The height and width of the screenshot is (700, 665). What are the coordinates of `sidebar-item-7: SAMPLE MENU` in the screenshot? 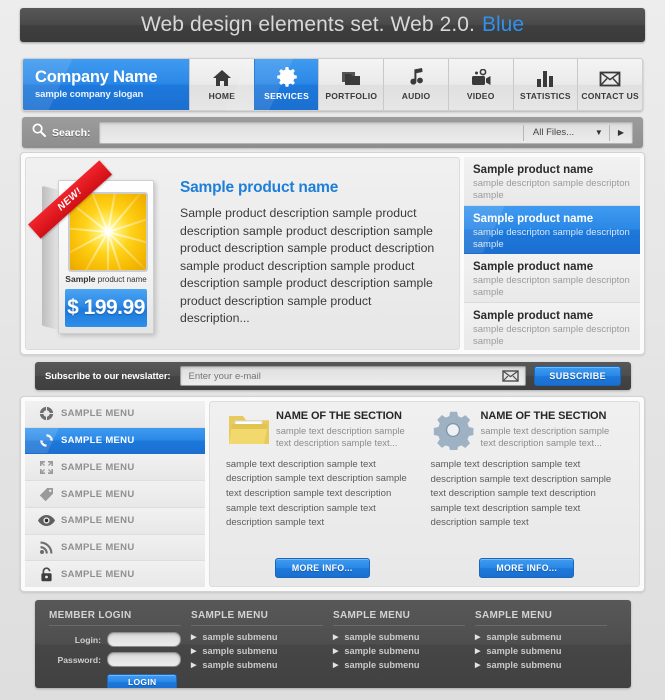 It's located at (115, 574).